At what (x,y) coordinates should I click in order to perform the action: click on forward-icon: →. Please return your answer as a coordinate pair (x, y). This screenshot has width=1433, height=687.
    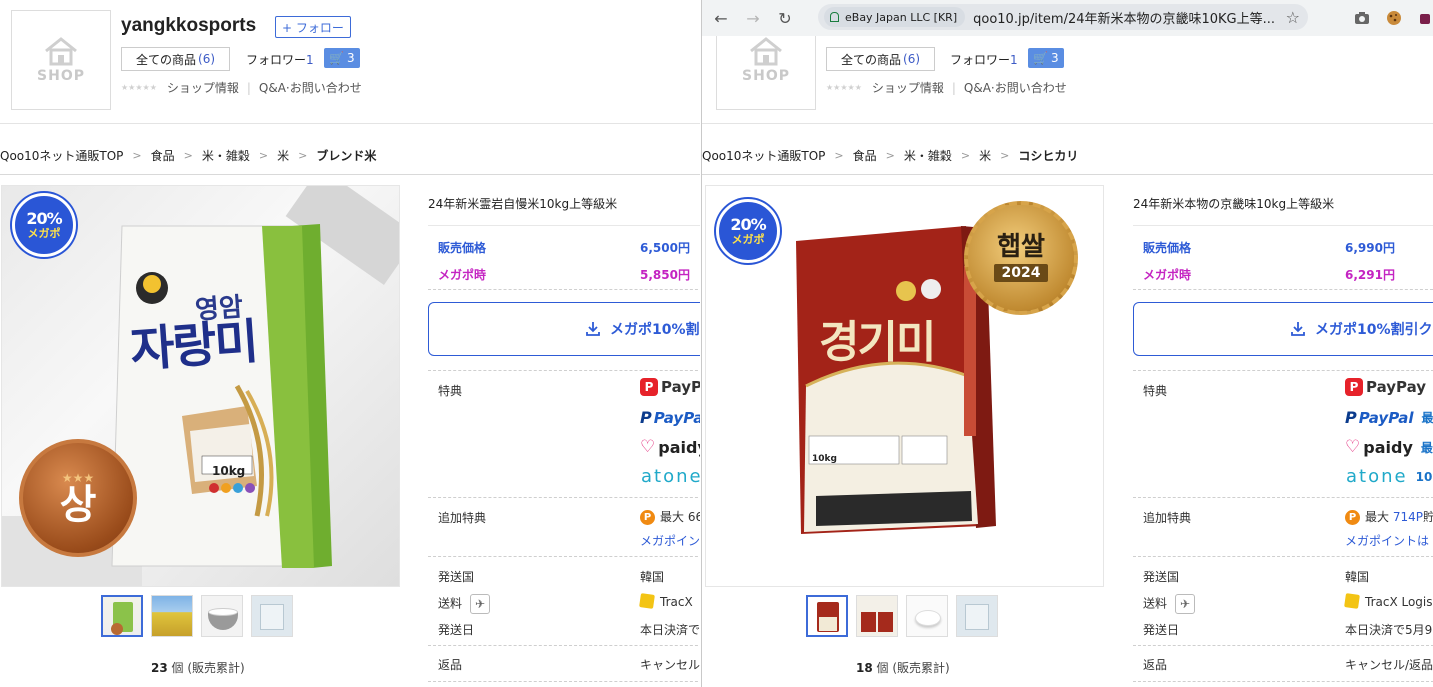
    Looking at the image, I should click on (753, 18).